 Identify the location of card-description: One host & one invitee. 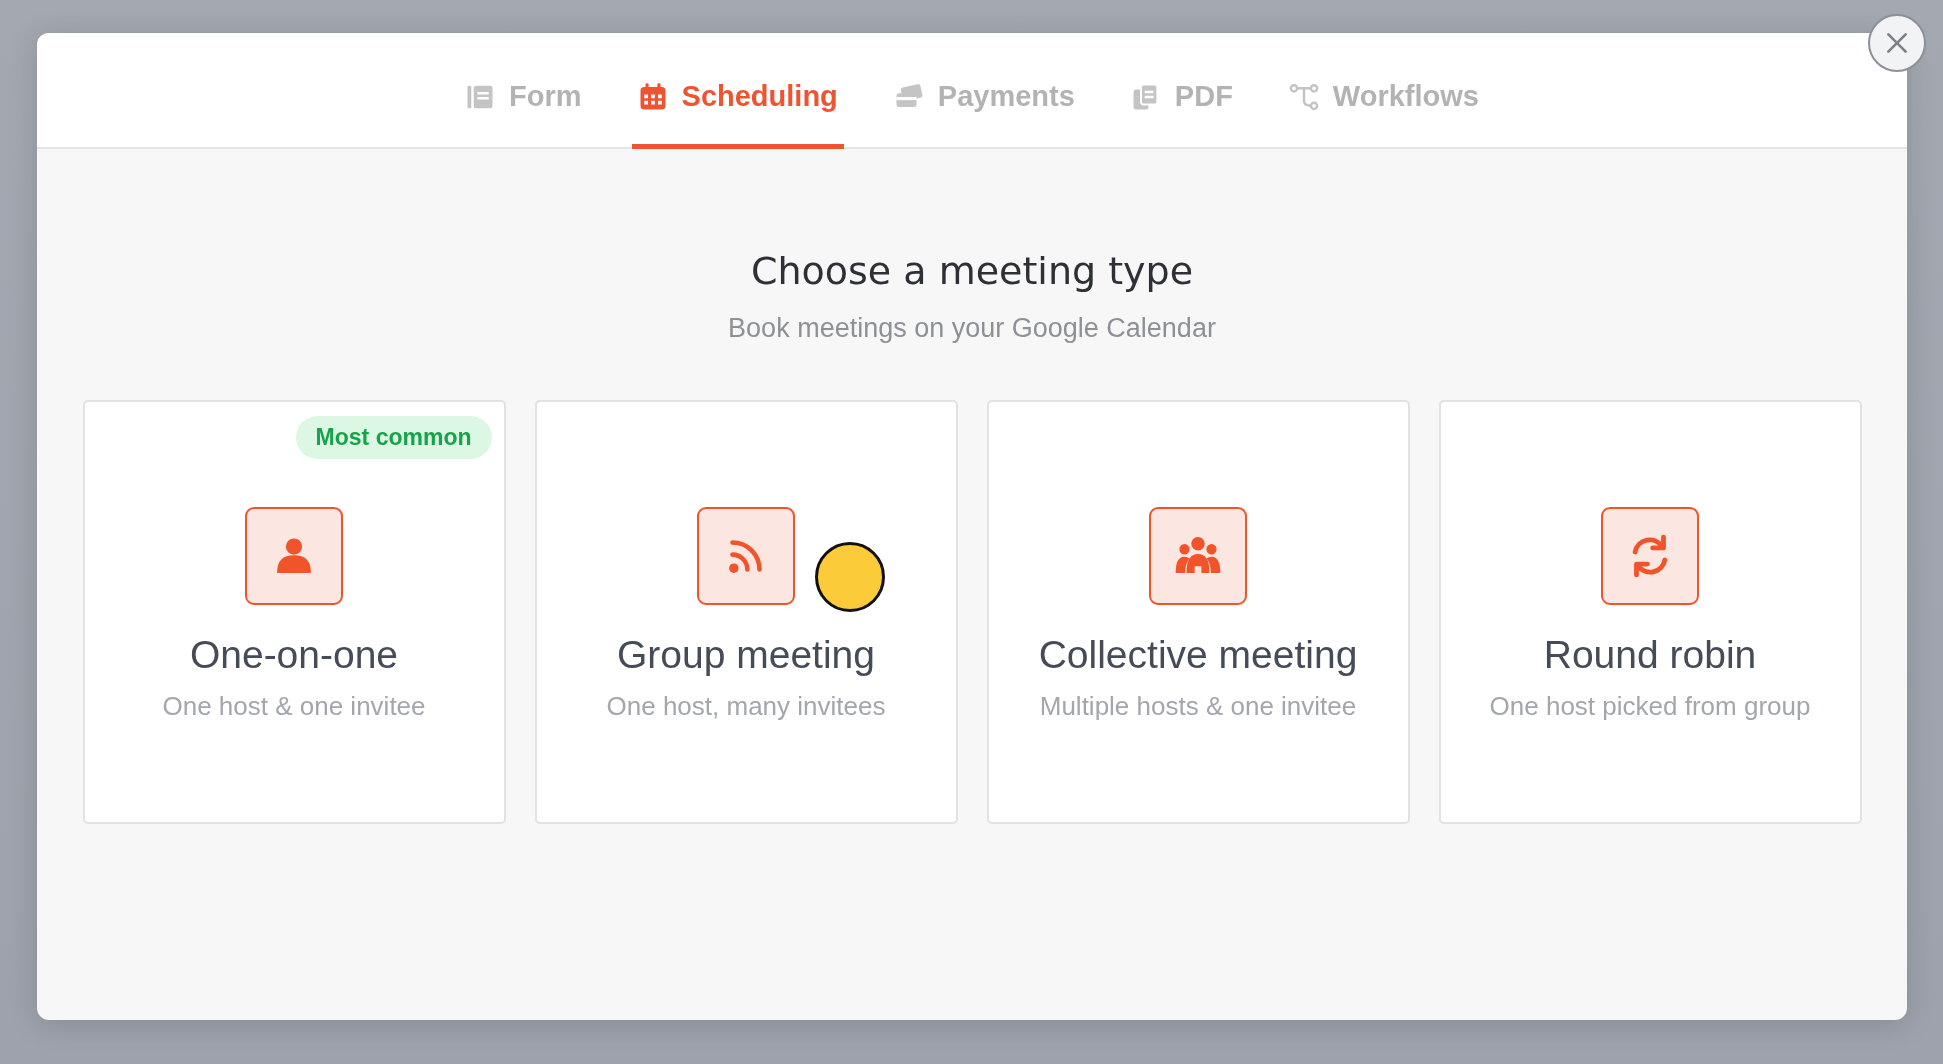
(294, 706).